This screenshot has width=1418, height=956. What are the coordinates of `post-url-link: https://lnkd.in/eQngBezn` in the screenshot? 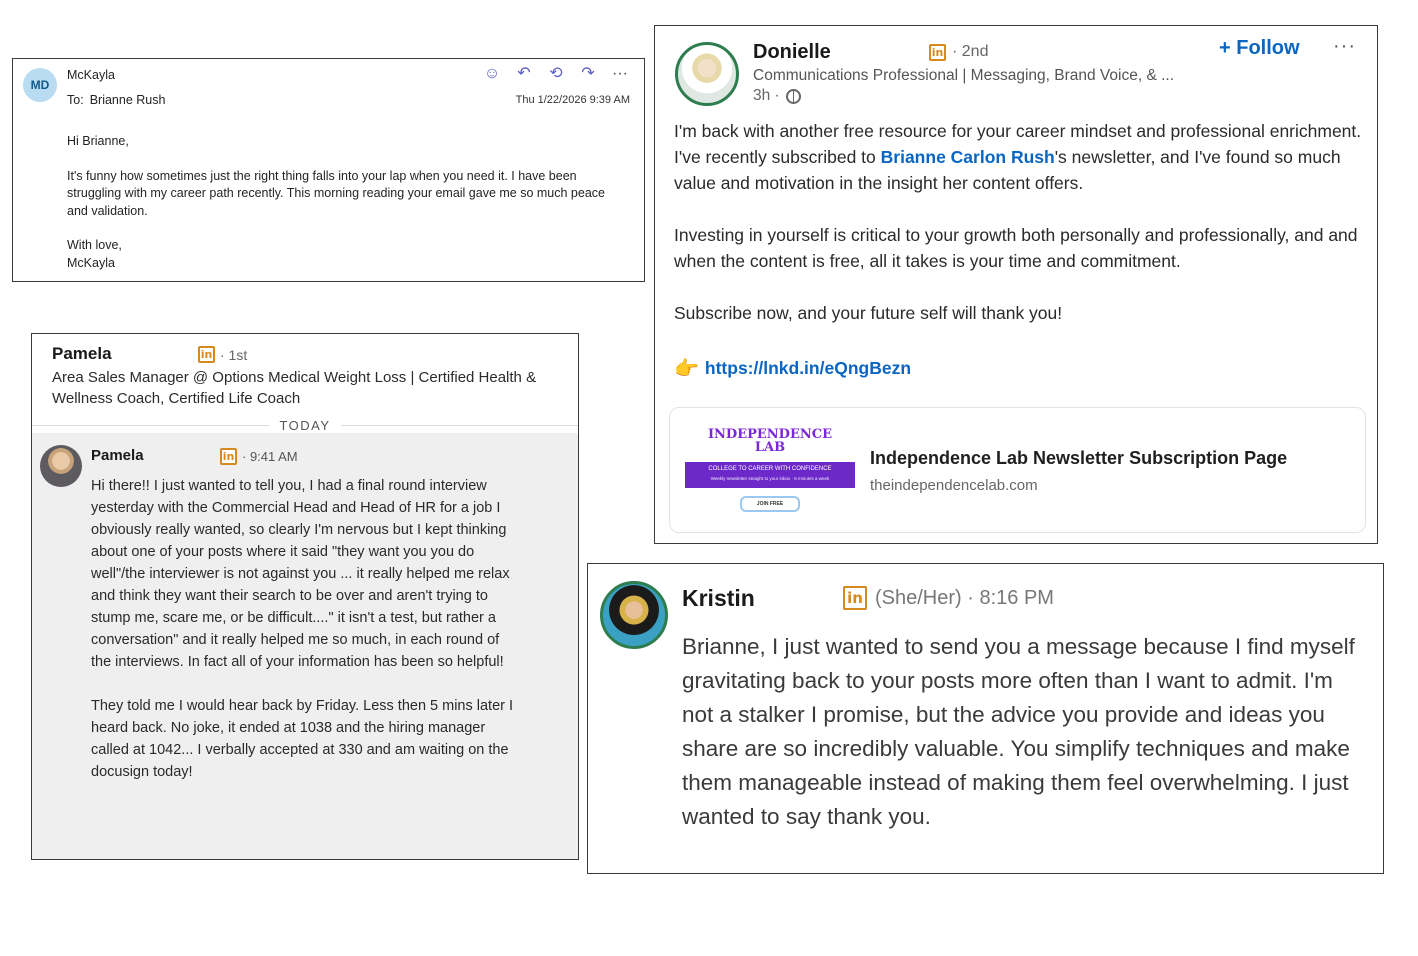 It's located at (808, 368).